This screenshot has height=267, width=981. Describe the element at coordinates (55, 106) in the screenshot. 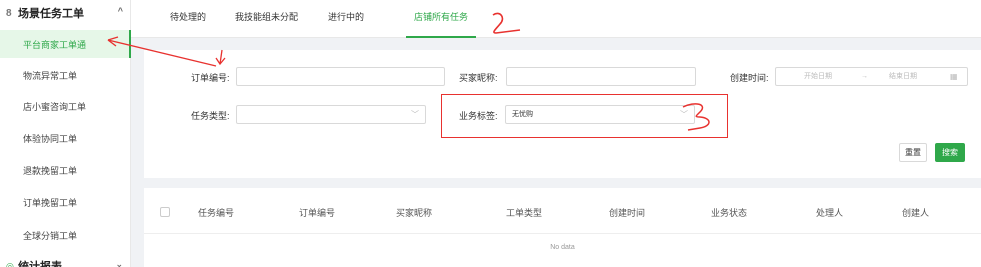

I see `sidebar-item-label: 店小蜜咨询工单` at that location.